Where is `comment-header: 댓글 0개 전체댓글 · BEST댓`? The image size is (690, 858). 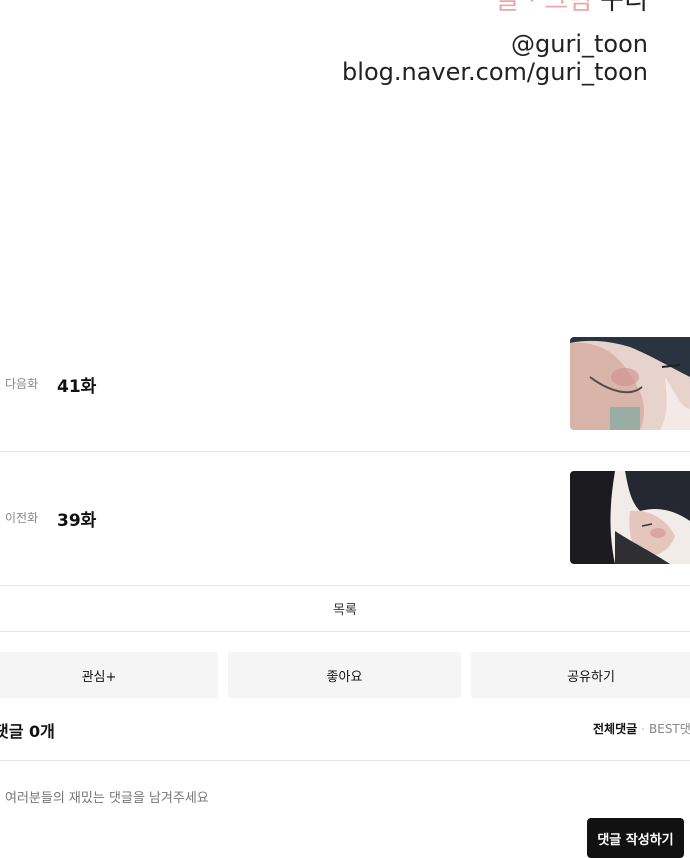 comment-header: 댓글 0개 전체댓글 · BEST댓 is located at coordinates (345, 738).